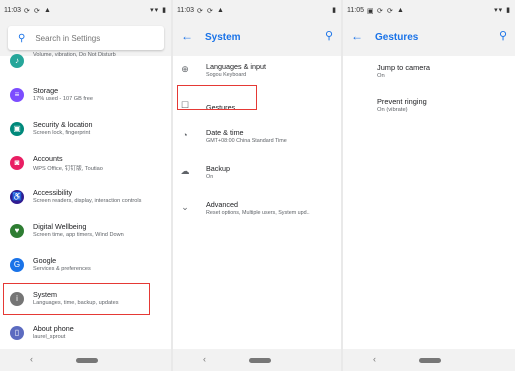  Describe the element at coordinates (392, 110) in the screenshot. I see `gesture-item-subtitle: On (vibrate)` at that location.